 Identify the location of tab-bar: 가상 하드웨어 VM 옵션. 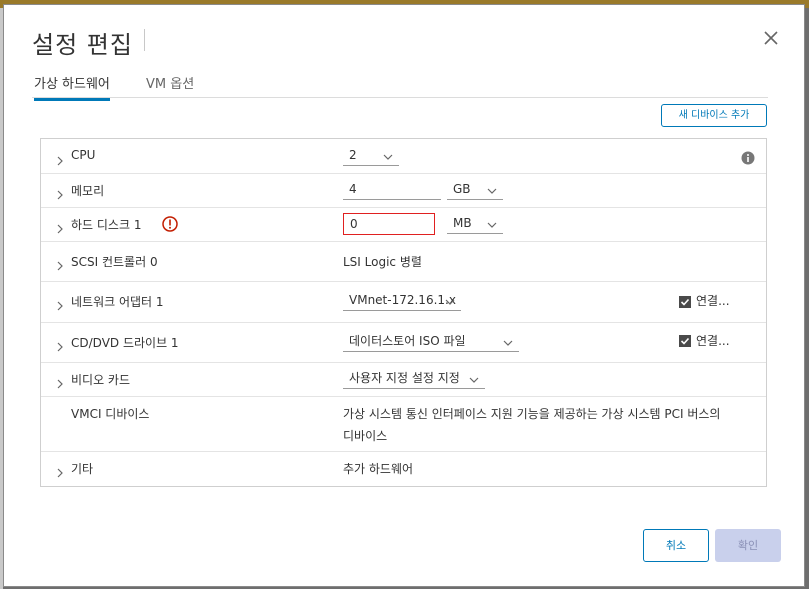
(400, 85).